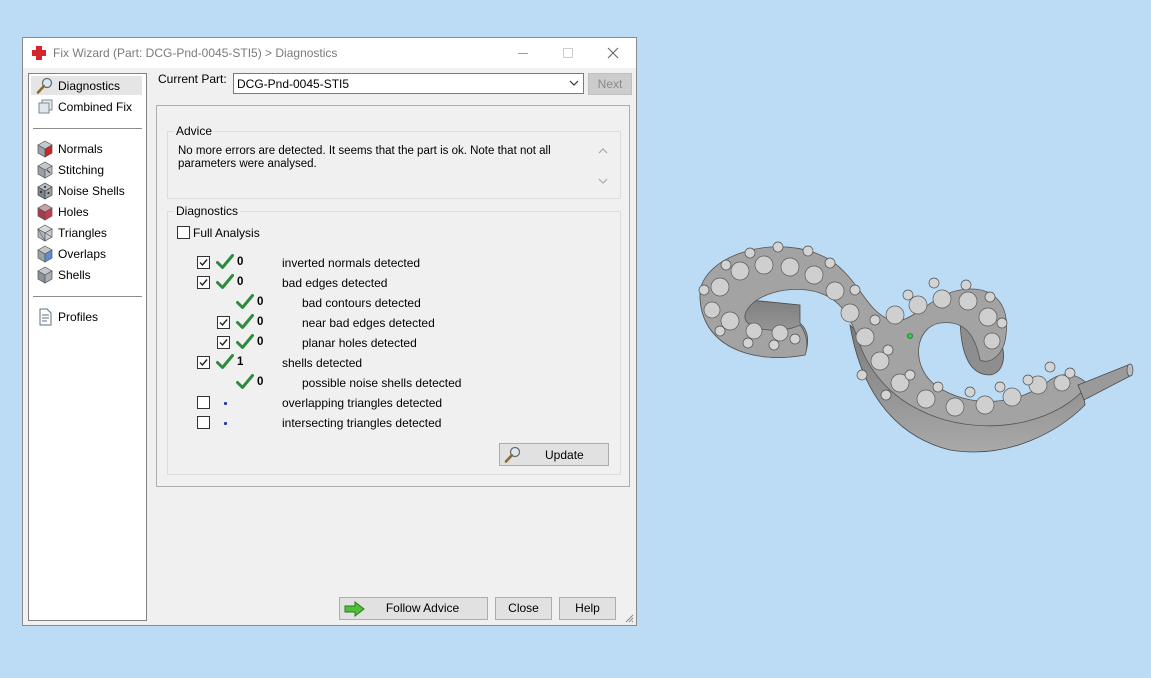 Image resolution: width=1151 pixels, height=678 pixels. What do you see at coordinates (74, 275) in the screenshot?
I see `nav-item-label: Shells` at bounding box center [74, 275].